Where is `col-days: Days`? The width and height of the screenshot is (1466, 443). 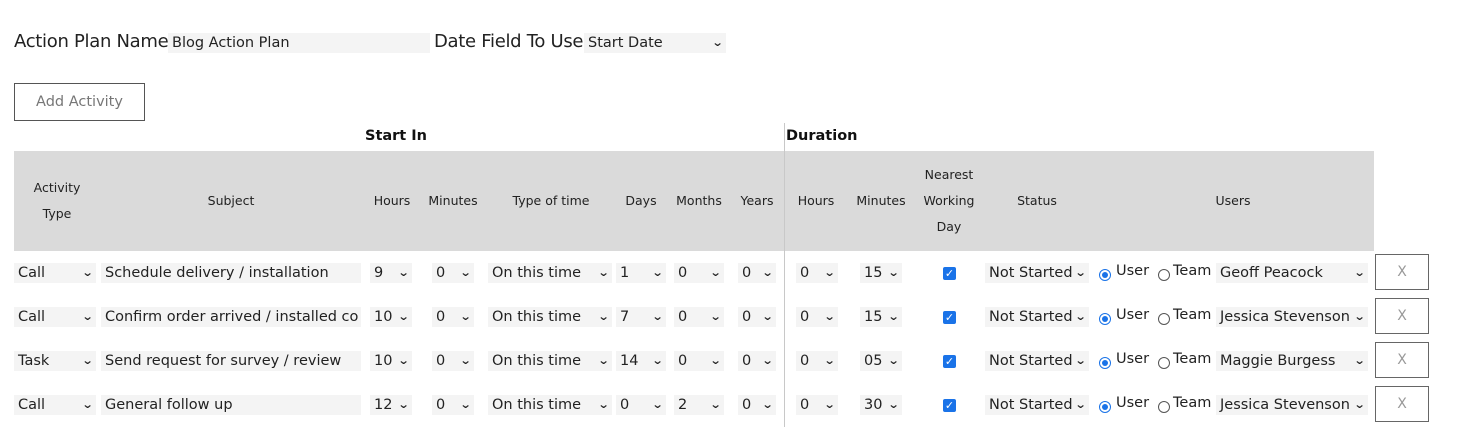
col-days: Days is located at coordinates (641, 200).